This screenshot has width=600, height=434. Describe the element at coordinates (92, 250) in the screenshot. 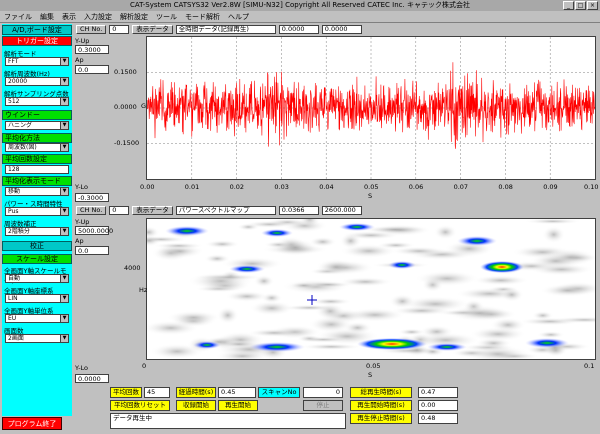

I see `plot2-ap-field: 0.0` at that location.